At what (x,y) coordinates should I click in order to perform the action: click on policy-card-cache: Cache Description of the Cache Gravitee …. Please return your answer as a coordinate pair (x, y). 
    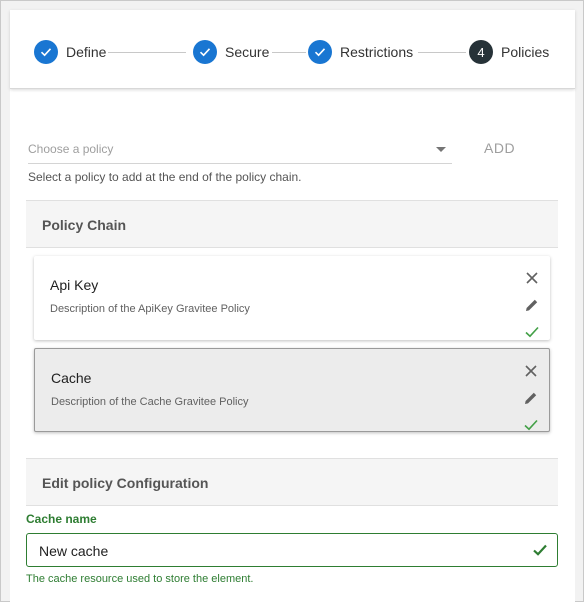
    Looking at the image, I should click on (292, 390).